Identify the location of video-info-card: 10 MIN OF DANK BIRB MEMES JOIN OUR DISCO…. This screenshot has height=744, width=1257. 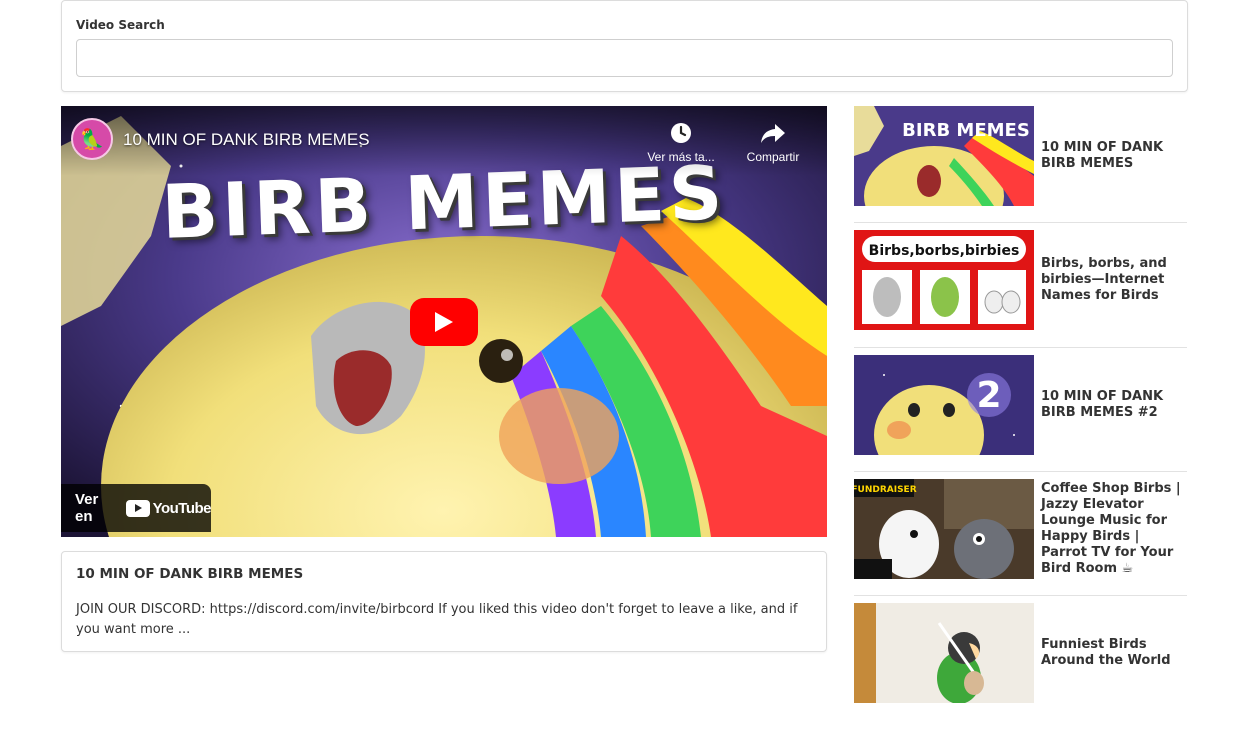
(444, 601).